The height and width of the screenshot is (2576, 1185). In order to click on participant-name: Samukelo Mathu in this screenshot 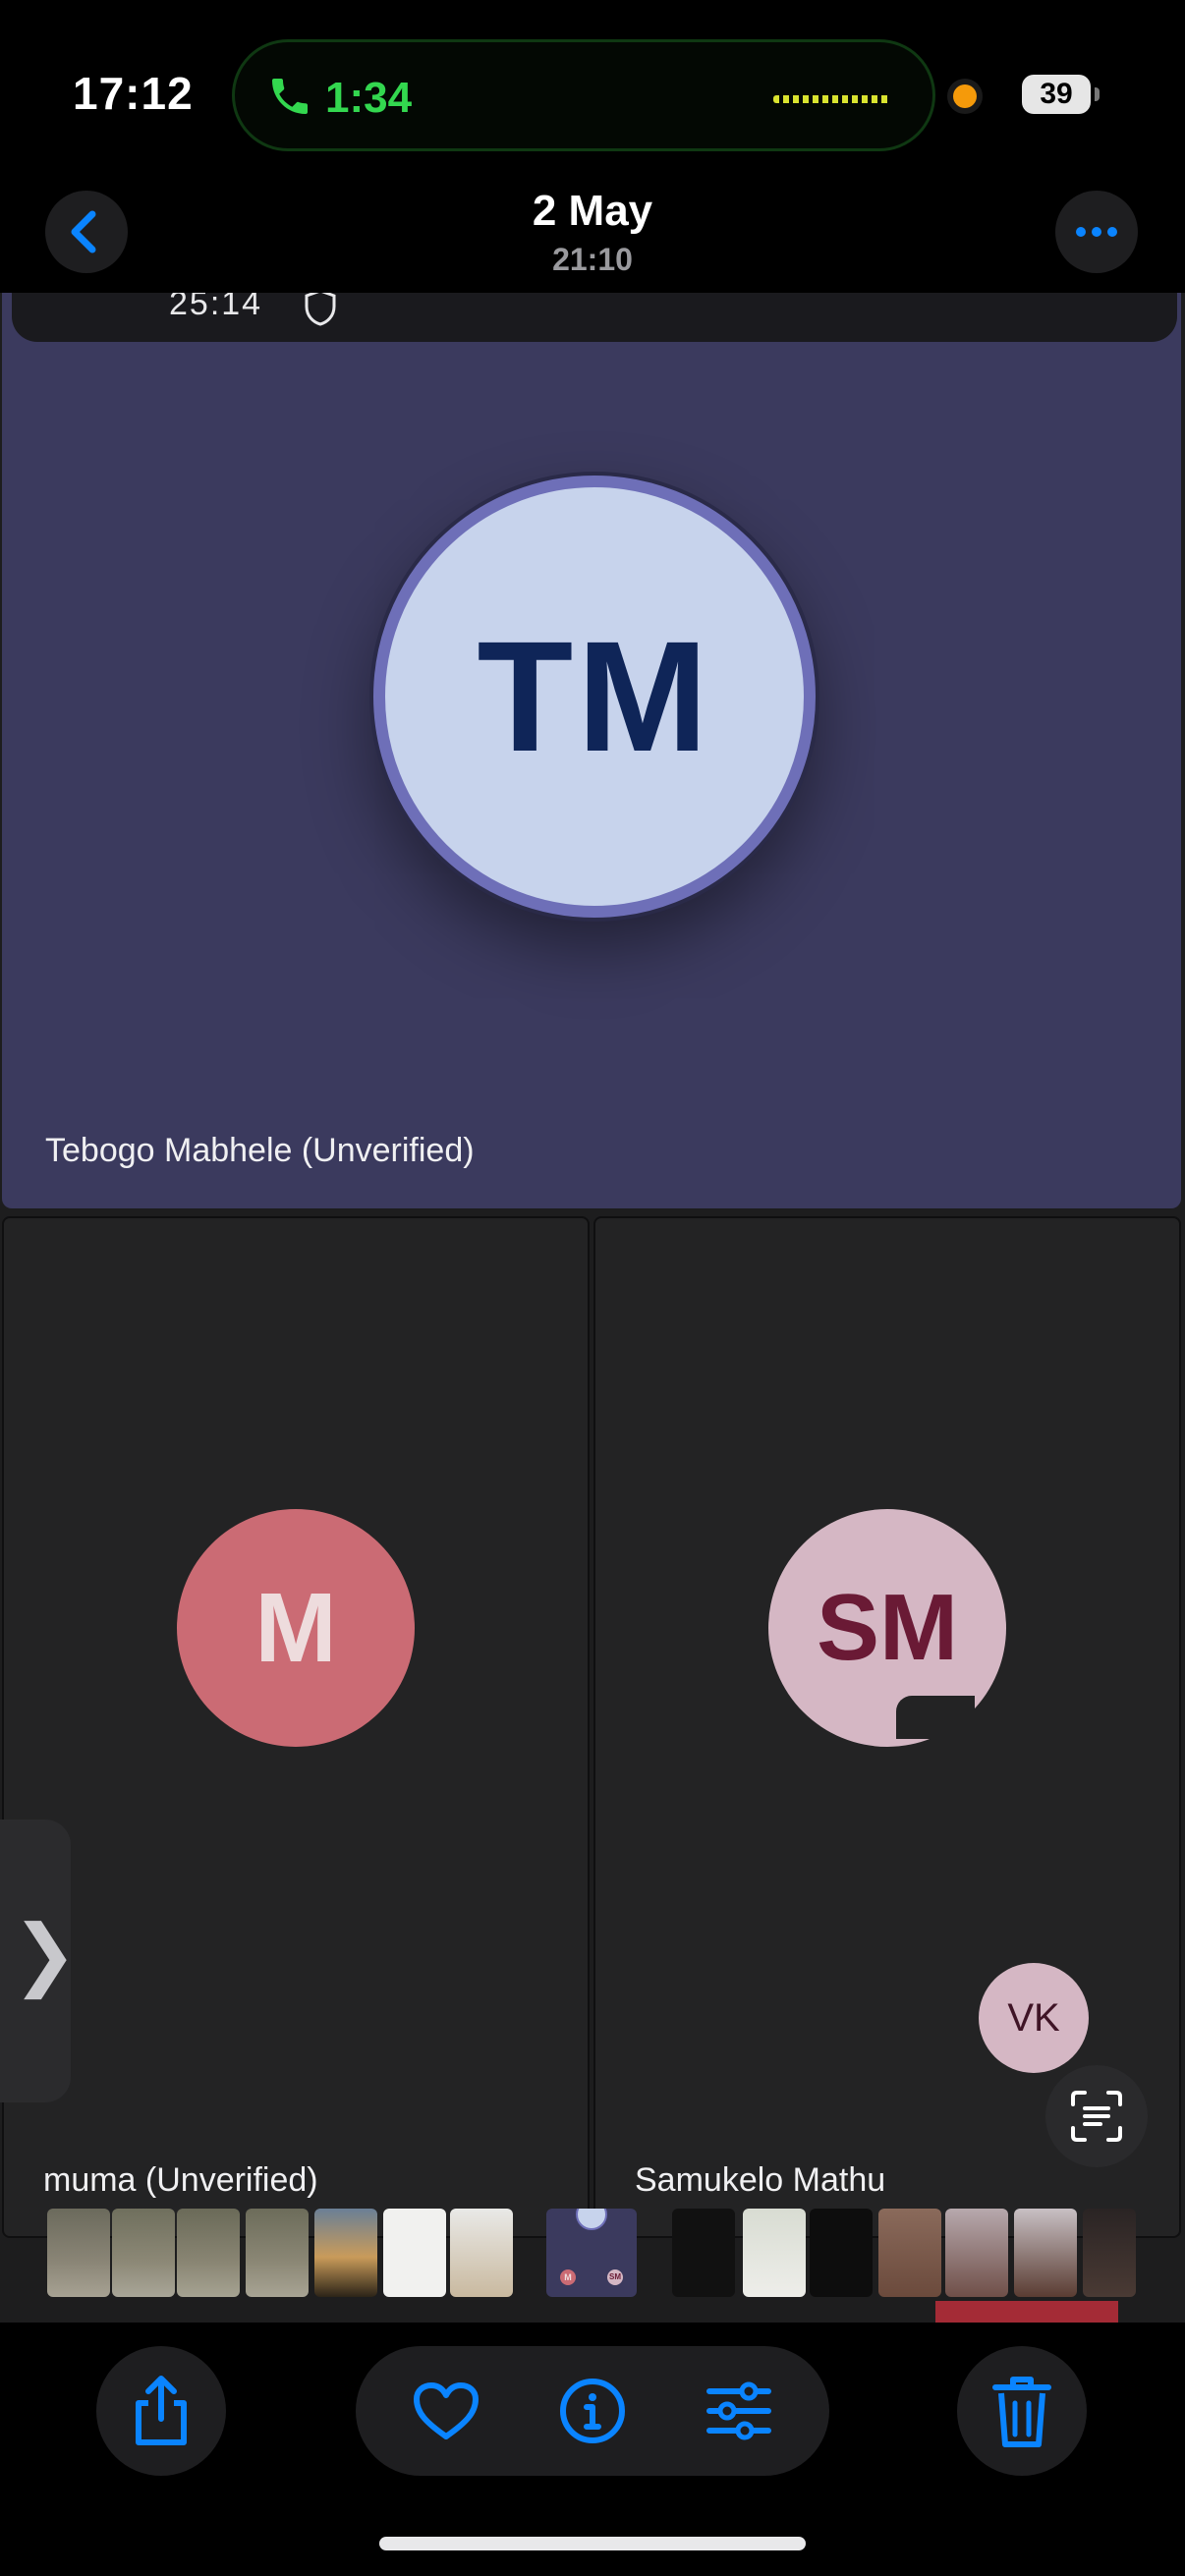, I will do `click(761, 2180)`.